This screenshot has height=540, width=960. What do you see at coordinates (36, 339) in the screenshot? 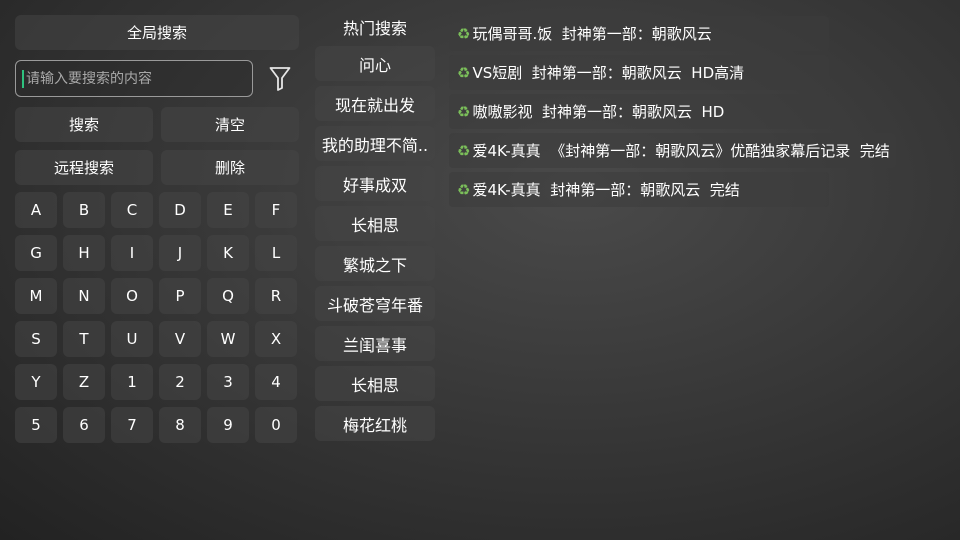
I see `key-s: S` at bounding box center [36, 339].